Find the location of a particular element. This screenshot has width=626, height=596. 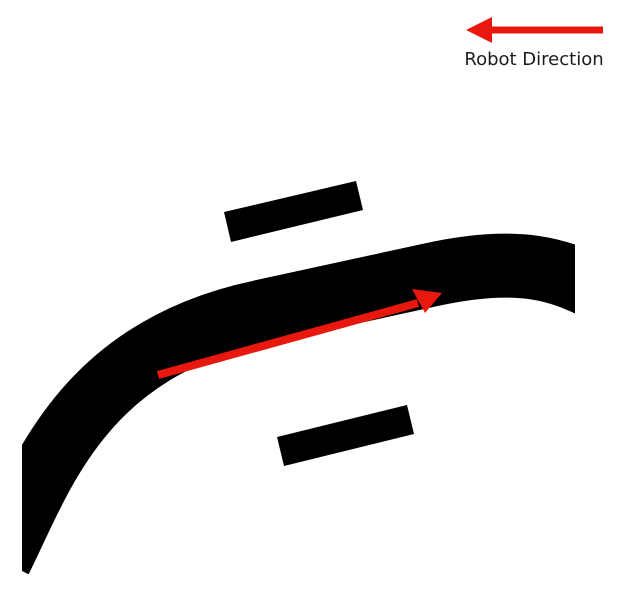

robot-direction-label: Robot Direction is located at coordinates (534, 59).